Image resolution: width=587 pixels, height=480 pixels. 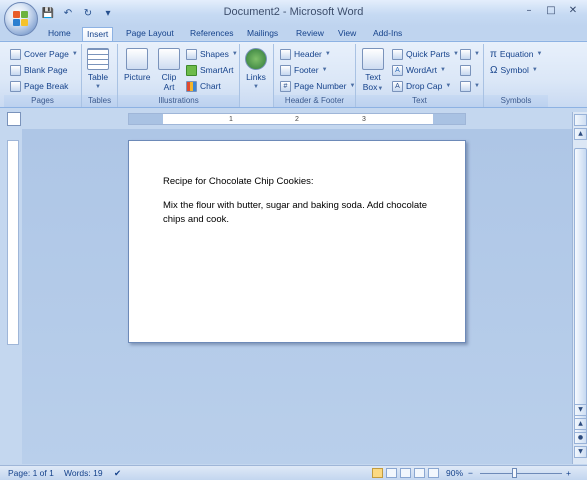 I want to click on page-number-button: # Page Number ▼, so click(x=317, y=86).